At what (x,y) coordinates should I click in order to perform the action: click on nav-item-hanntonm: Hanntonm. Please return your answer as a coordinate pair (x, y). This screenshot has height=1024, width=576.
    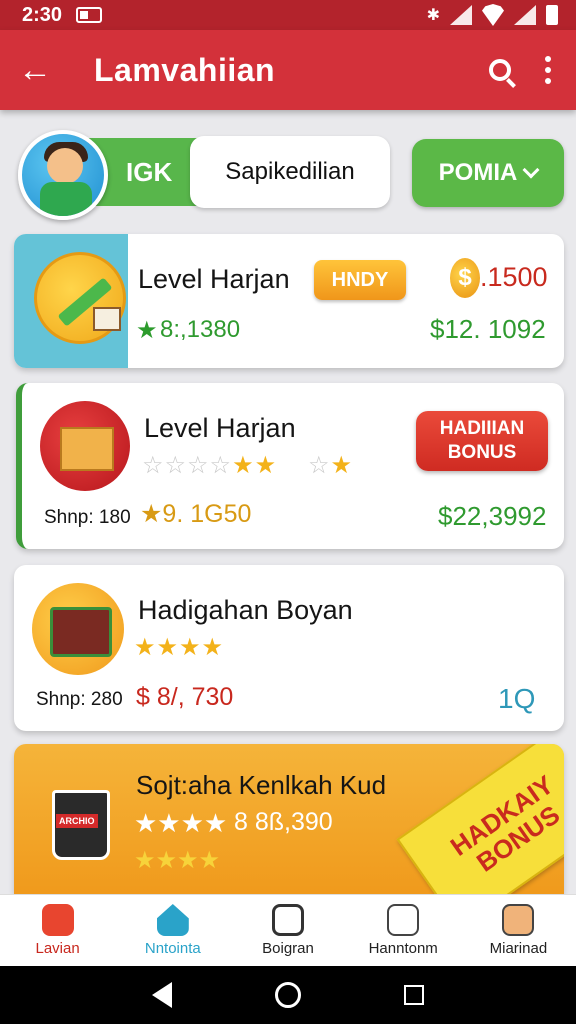
    Looking at the image, I should click on (403, 930).